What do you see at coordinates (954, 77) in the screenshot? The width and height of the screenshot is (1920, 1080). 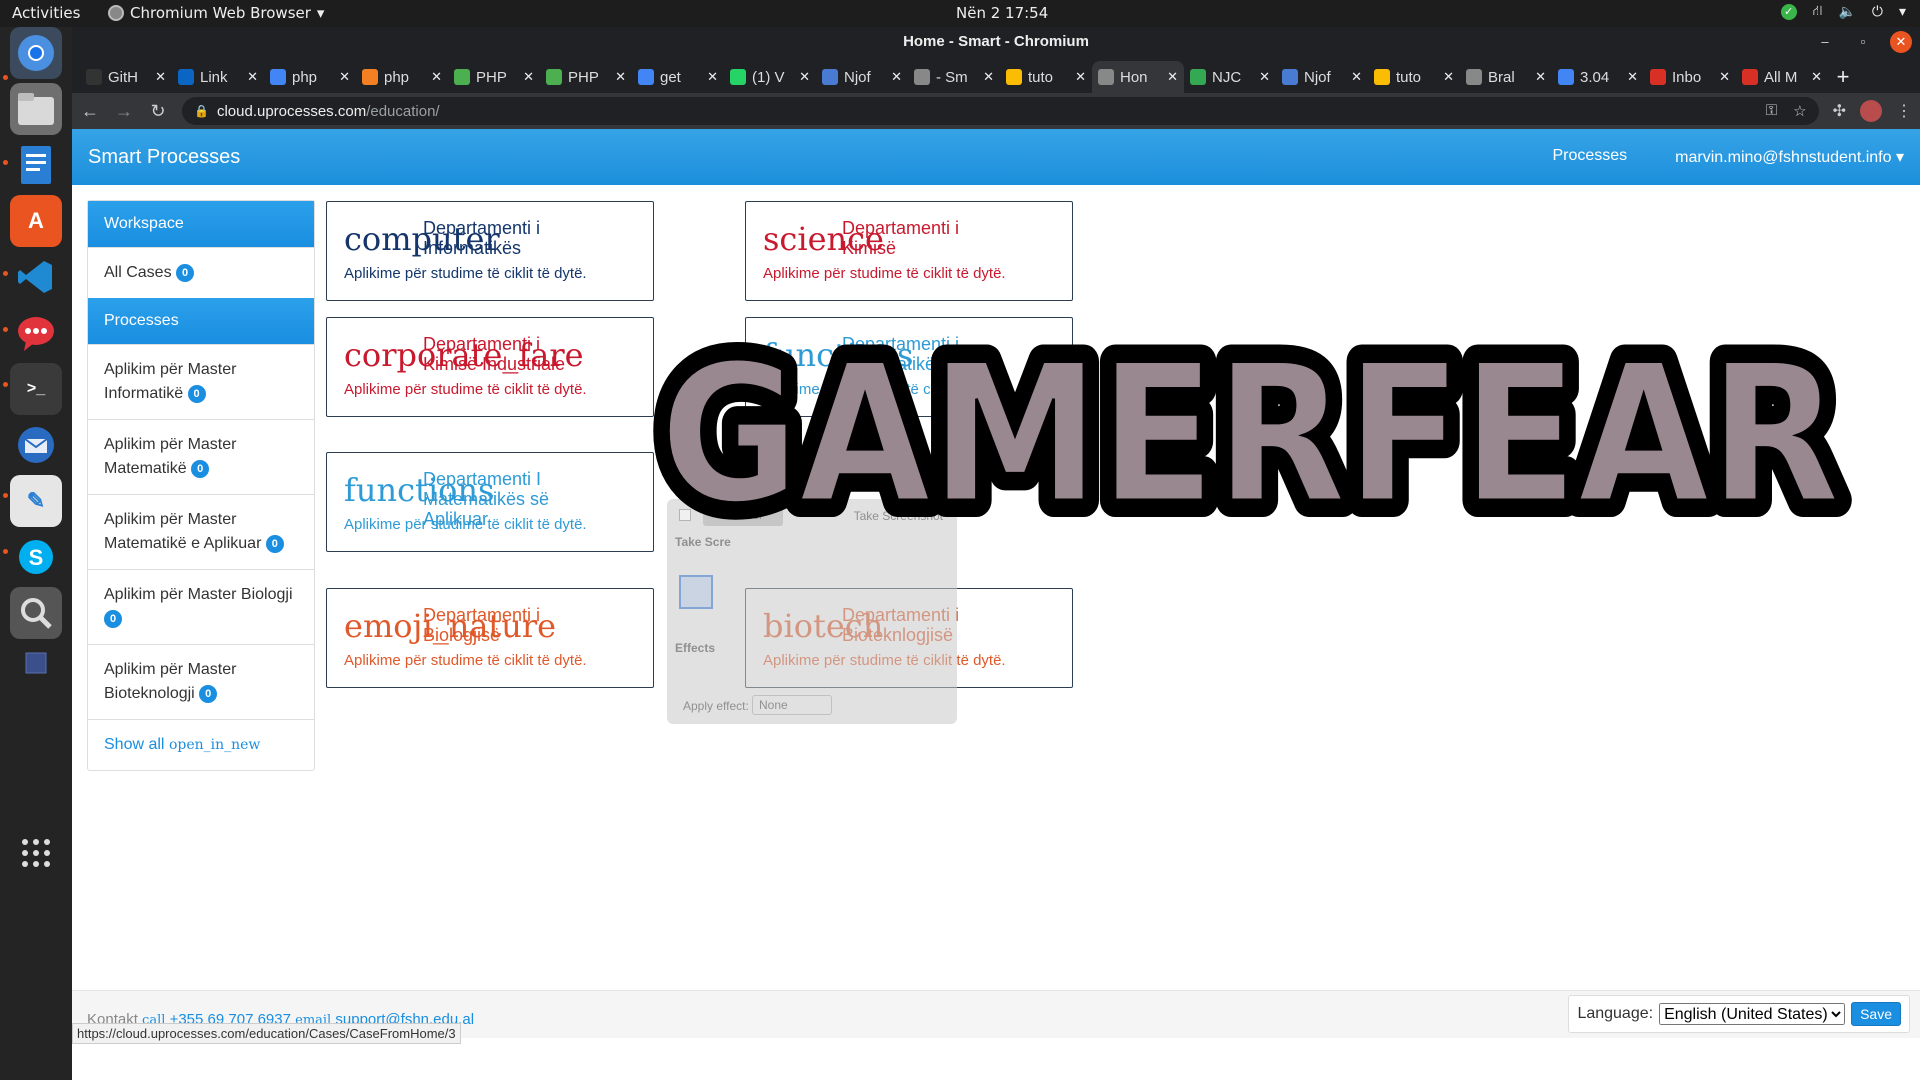 I see `browser-tab: - Sm ✕` at bounding box center [954, 77].